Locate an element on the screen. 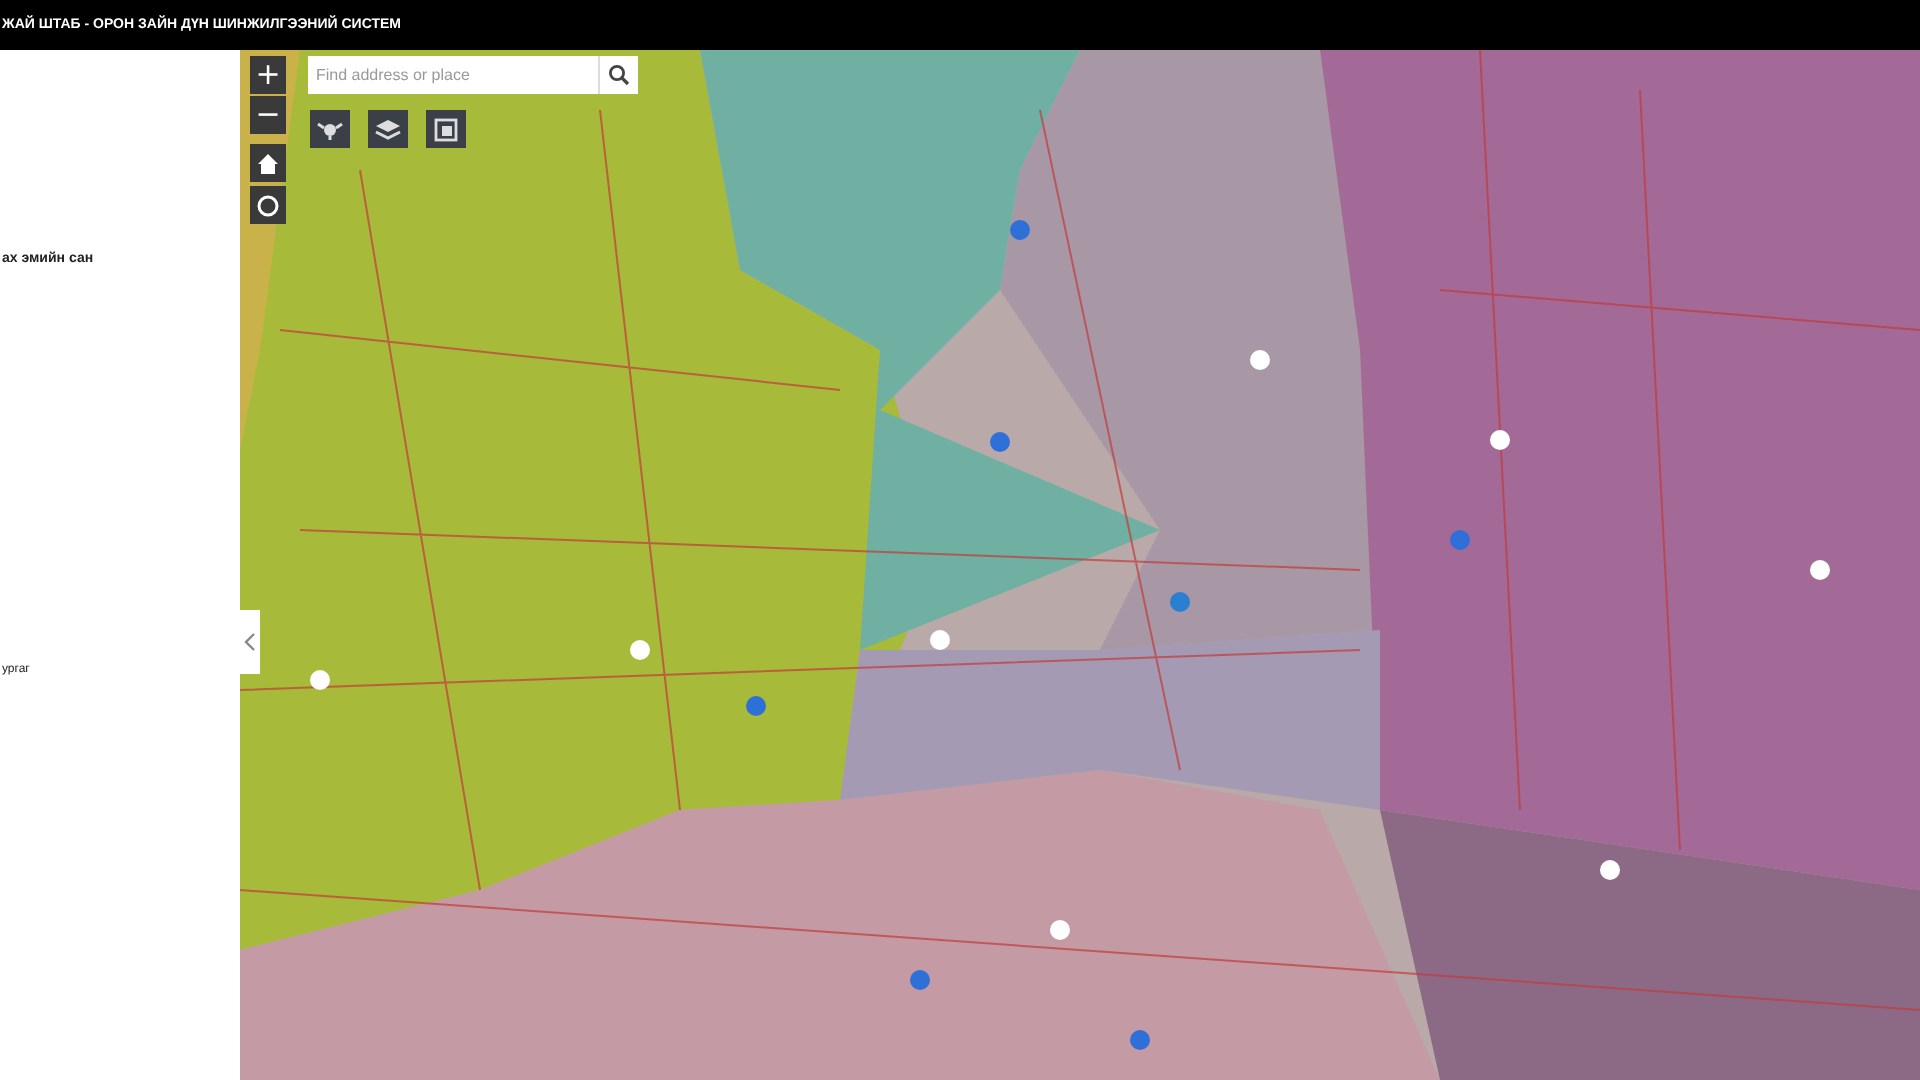 This screenshot has width=1920, height=1080. zoom-out-button: − is located at coordinates (268, 115).